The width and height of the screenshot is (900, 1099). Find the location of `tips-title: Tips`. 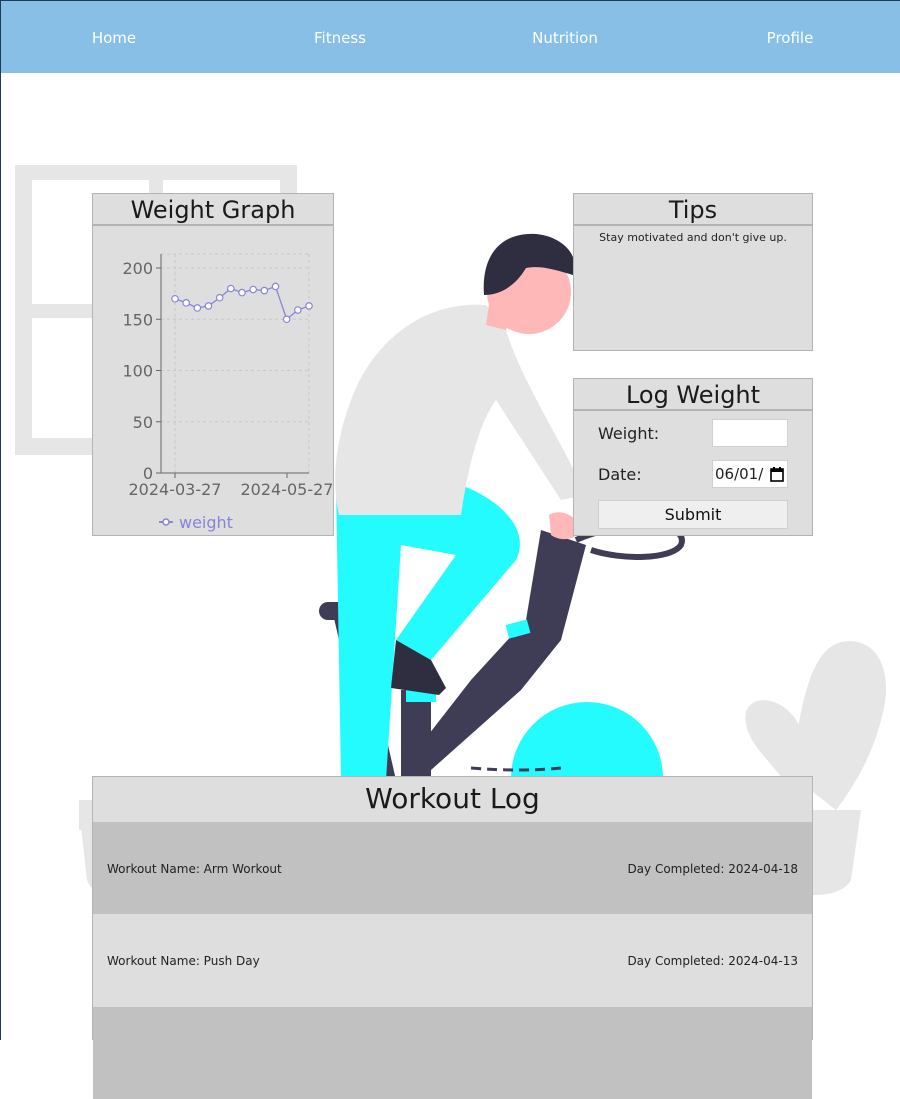

tips-title: Tips is located at coordinates (693, 210).